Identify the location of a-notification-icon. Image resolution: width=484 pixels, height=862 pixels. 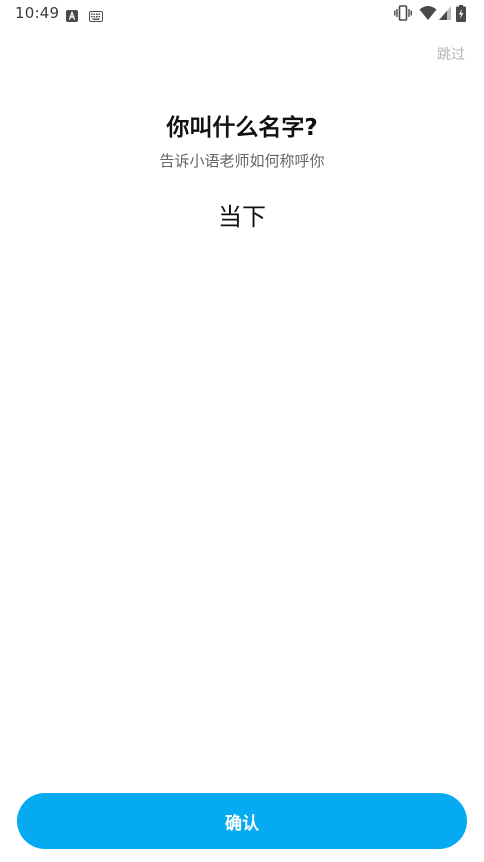
(72, 16).